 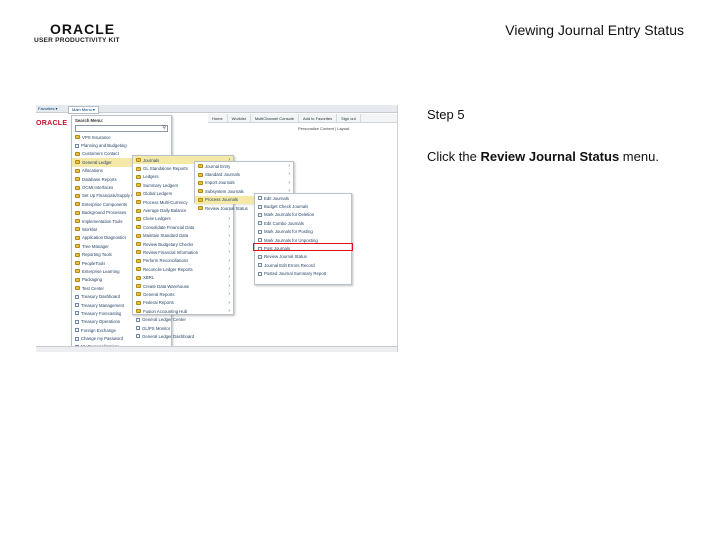 I want to click on menu-item-label: Review Journal Status, so click(x=226, y=208).